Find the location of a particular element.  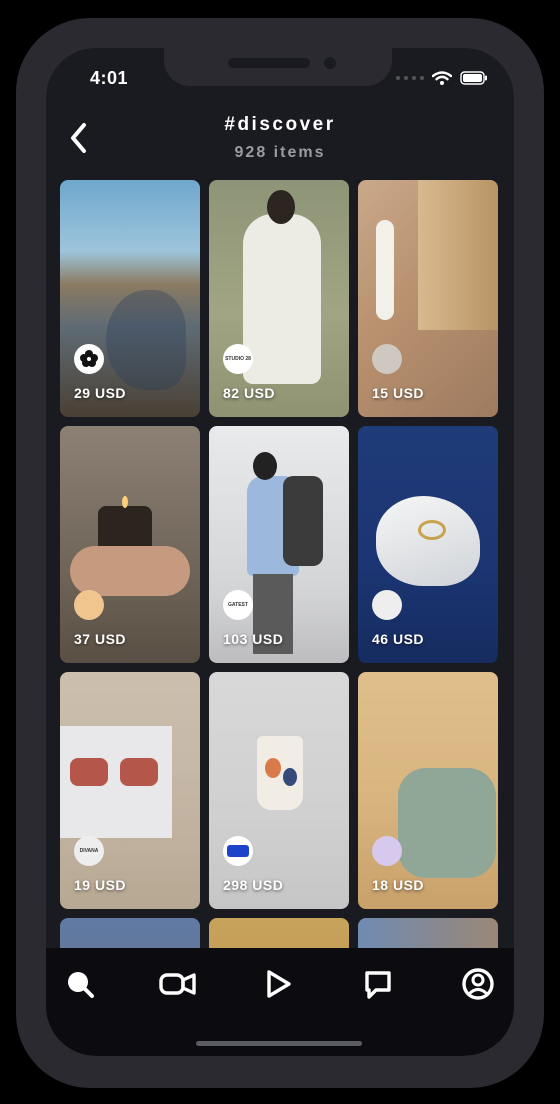

product-tile: GATEST 103 USD is located at coordinates (279, 544).